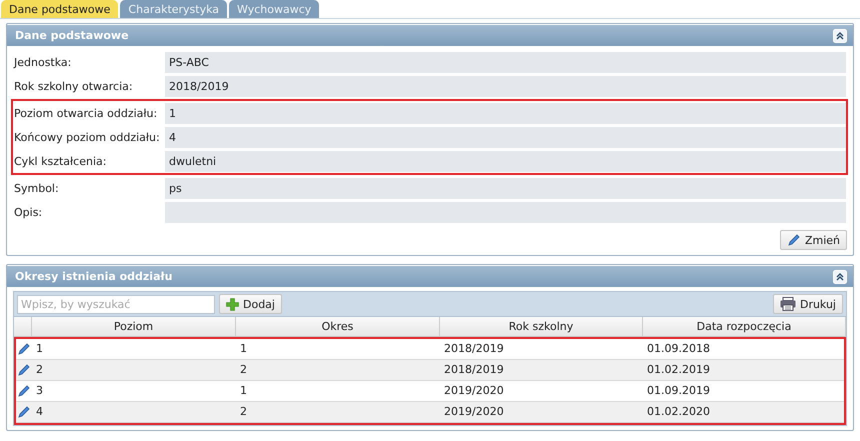  What do you see at coordinates (813, 240) in the screenshot?
I see `edit-button: Zmień` at bounding box center [813, 240].